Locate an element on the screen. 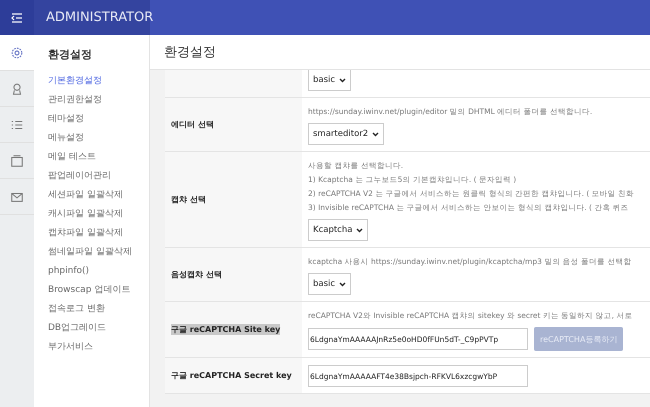 The image size is (650, 407). submenu-title: 환경설정 is located at coordinates (70, 54).